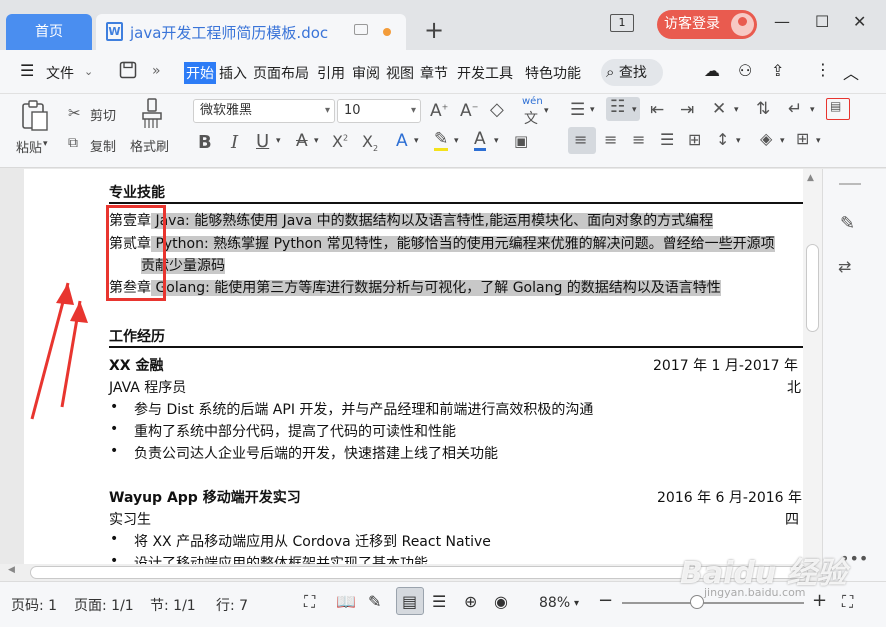 The width and height of the screenshot is (886, 627). Describe the element at coordinates (480, 140) in the screenshot. I see `font-color-icon: A` at that location.